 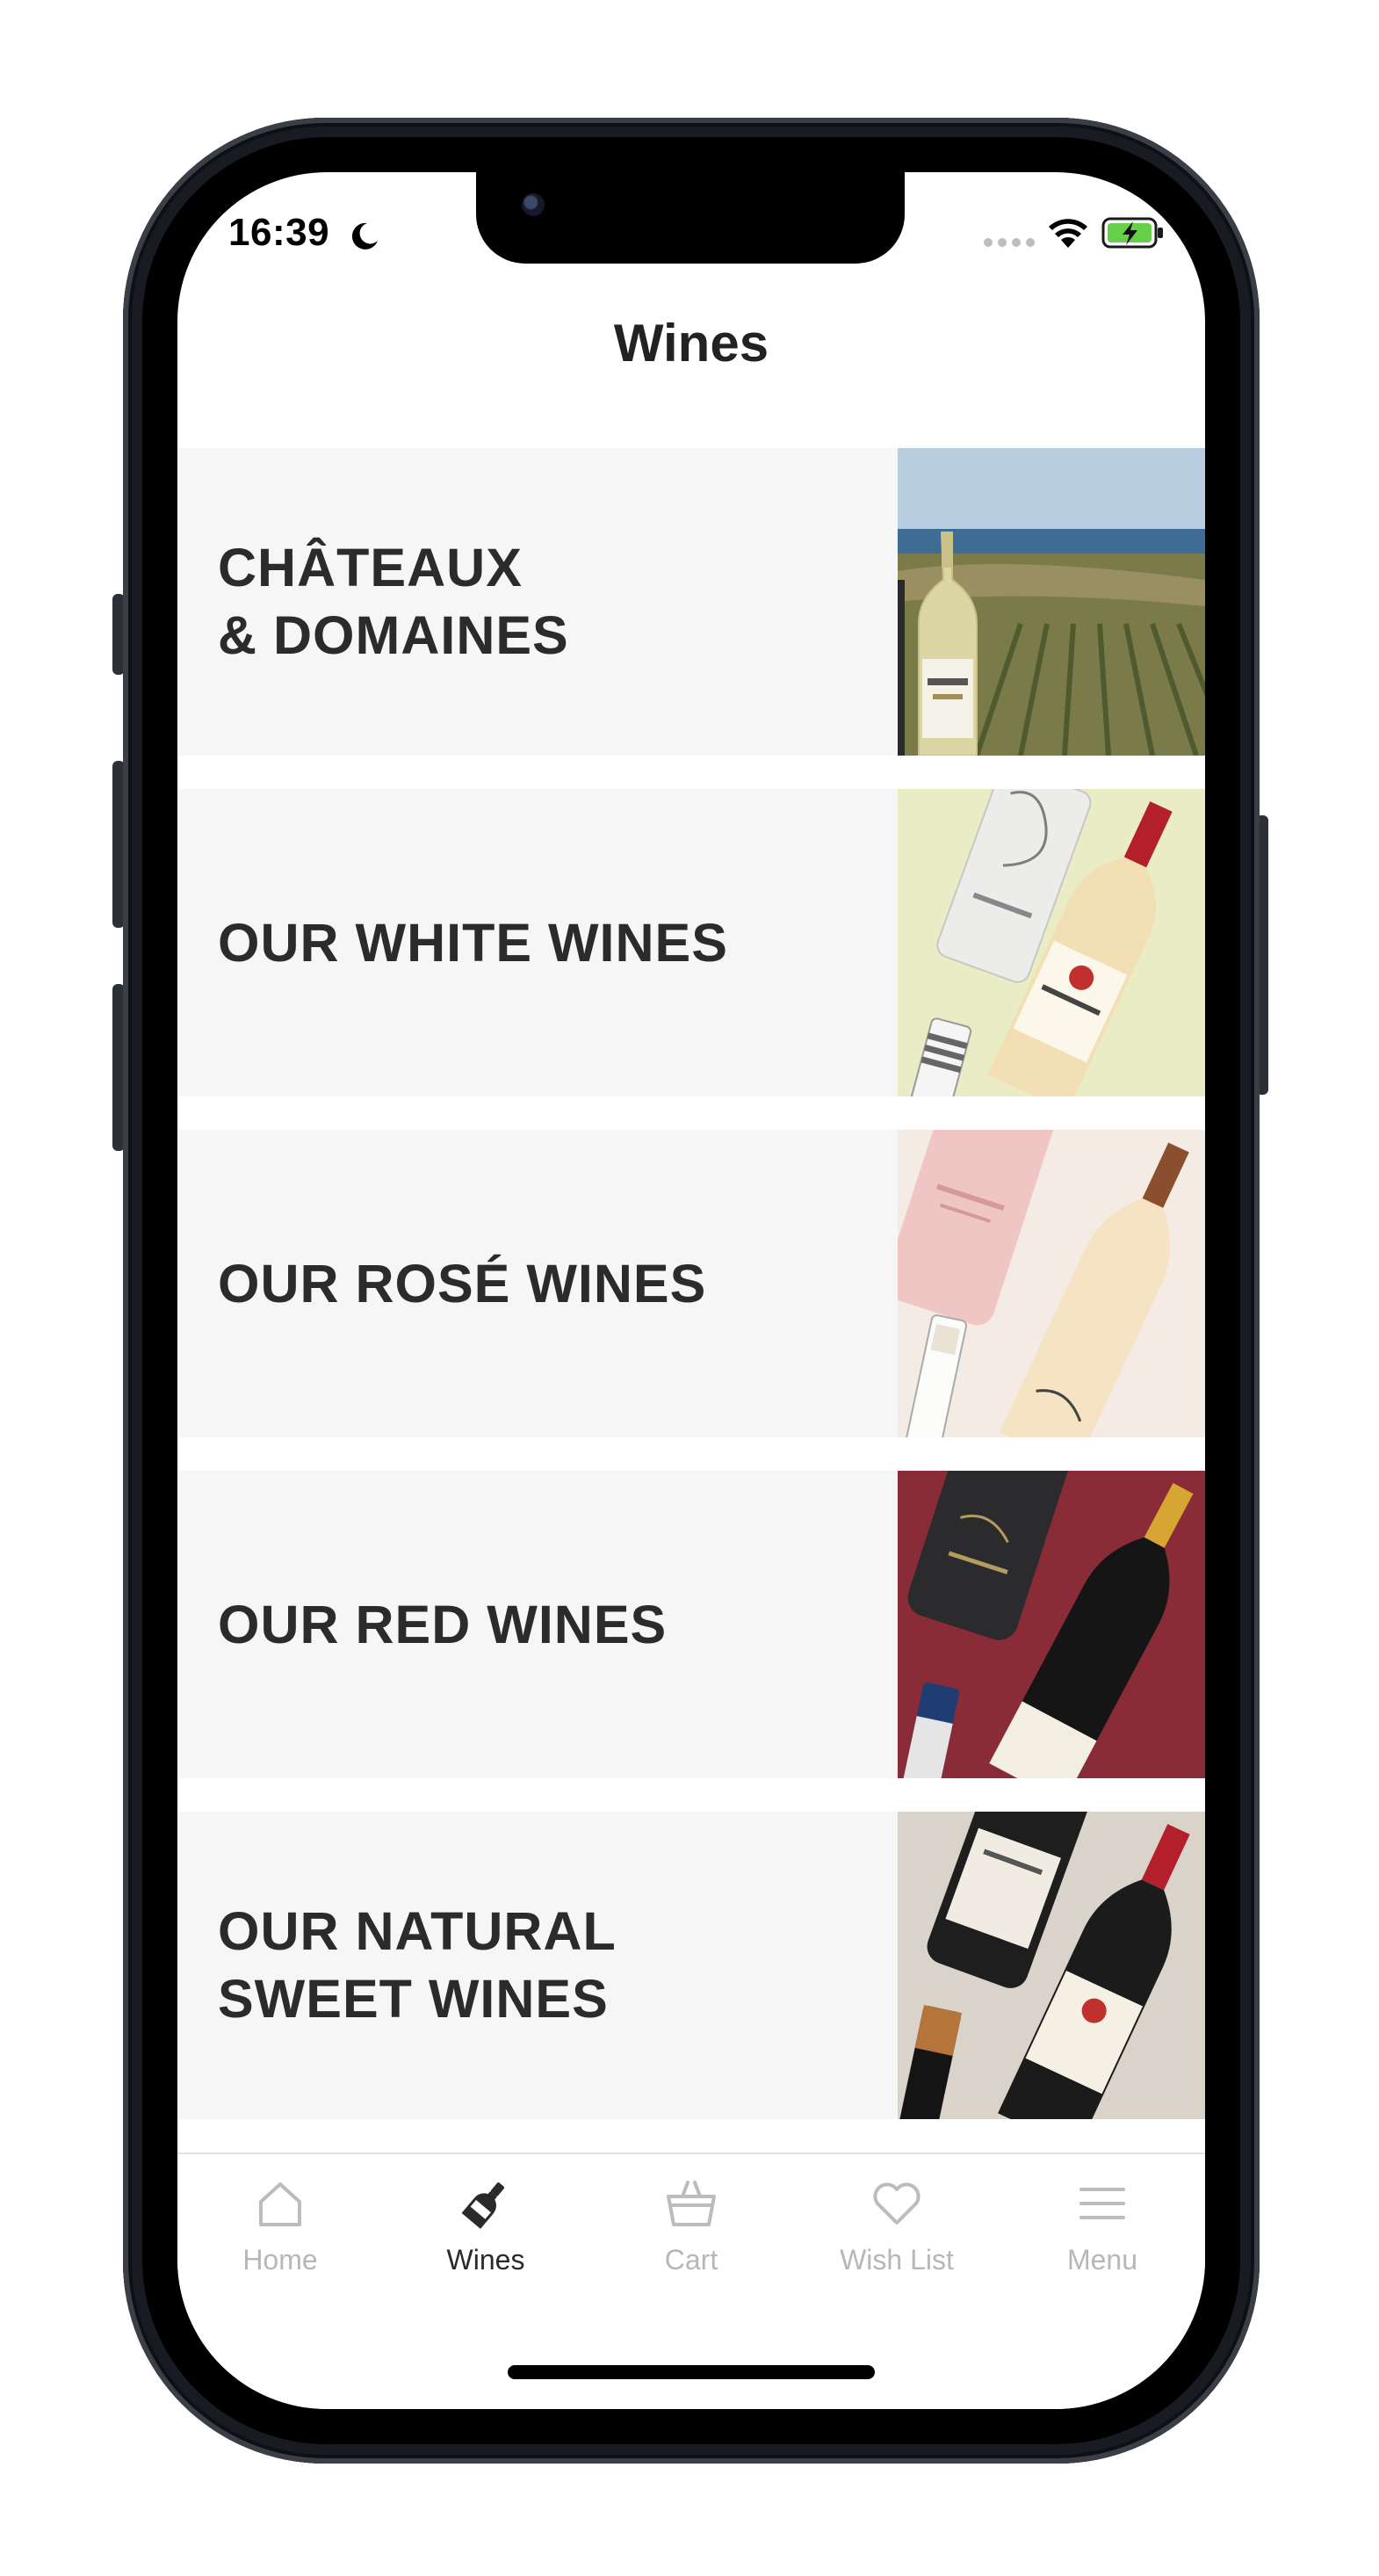 What do you see at coordinates (691, 2203) in the screenshot?
I see `basket-icon` at bounding box center [691, 2203].